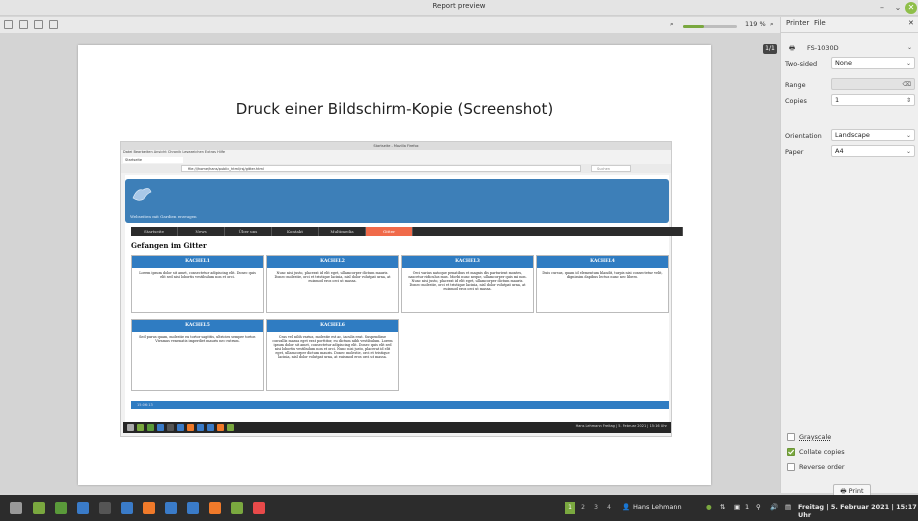 This screenshot has height=521, width=918. Describe the element at coordinates (709, 507) in the screenshot. I see `status-icon: ●` at that location.